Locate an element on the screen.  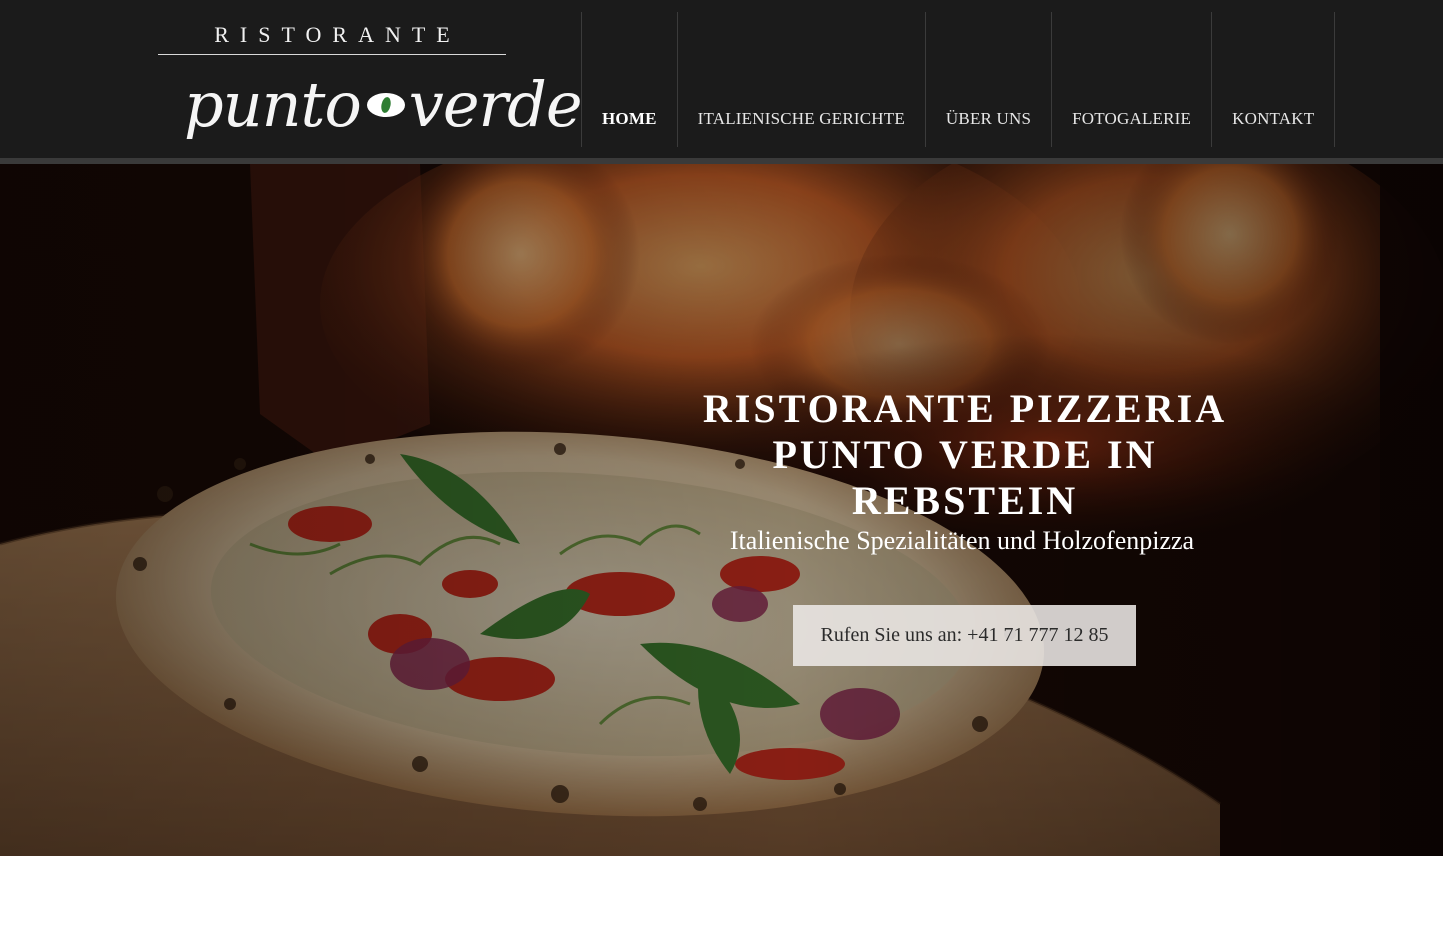
hero-title-line-1: RISTORANTE PIZZERIA is located at coordinates (965, 408).